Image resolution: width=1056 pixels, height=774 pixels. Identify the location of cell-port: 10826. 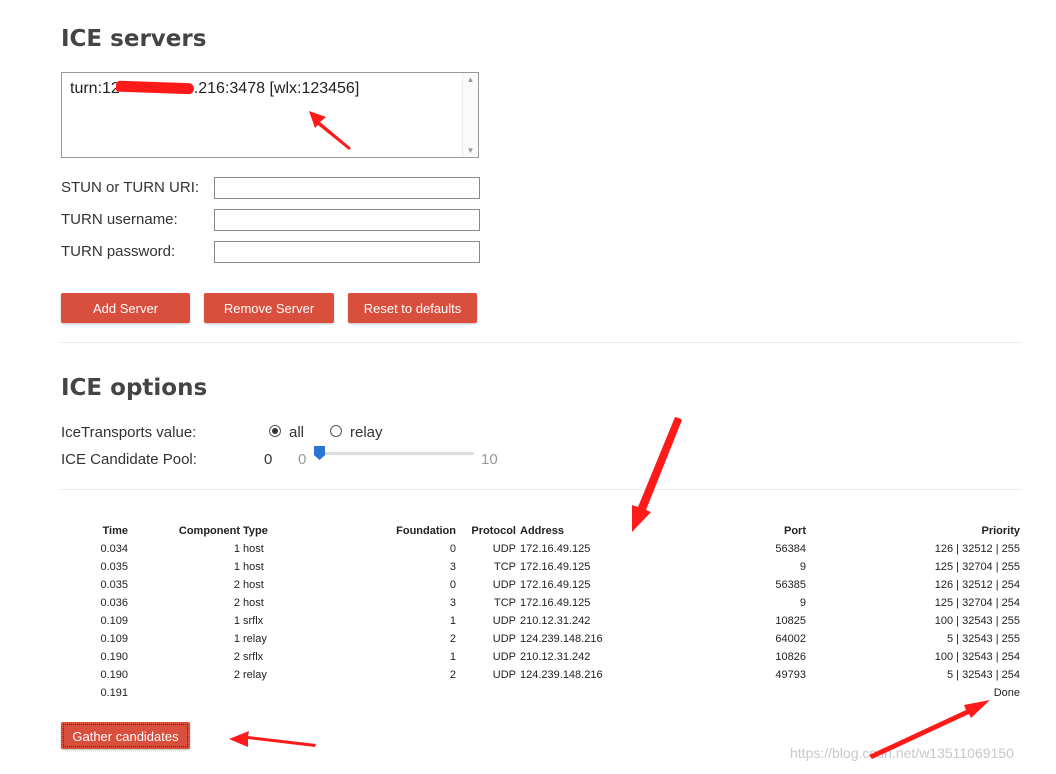
(790, 657).